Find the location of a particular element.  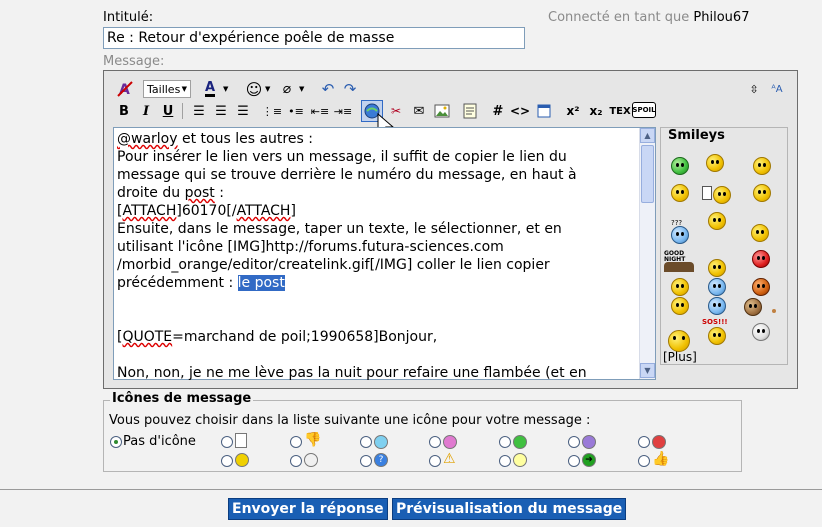

form-separator is located at coordinates (411, 489).